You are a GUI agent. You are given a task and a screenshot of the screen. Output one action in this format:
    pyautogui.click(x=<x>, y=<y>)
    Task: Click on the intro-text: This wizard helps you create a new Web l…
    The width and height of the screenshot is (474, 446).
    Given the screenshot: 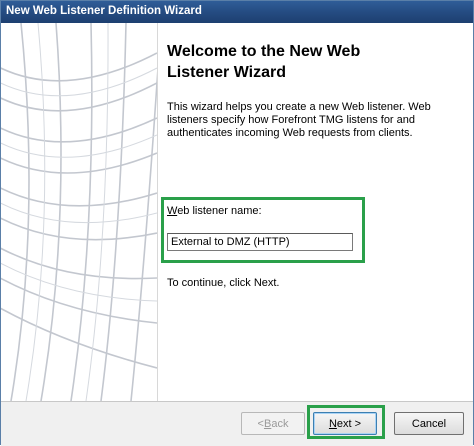 What is the action you would take?
    pyautogui.click(x=299, y=120)
    